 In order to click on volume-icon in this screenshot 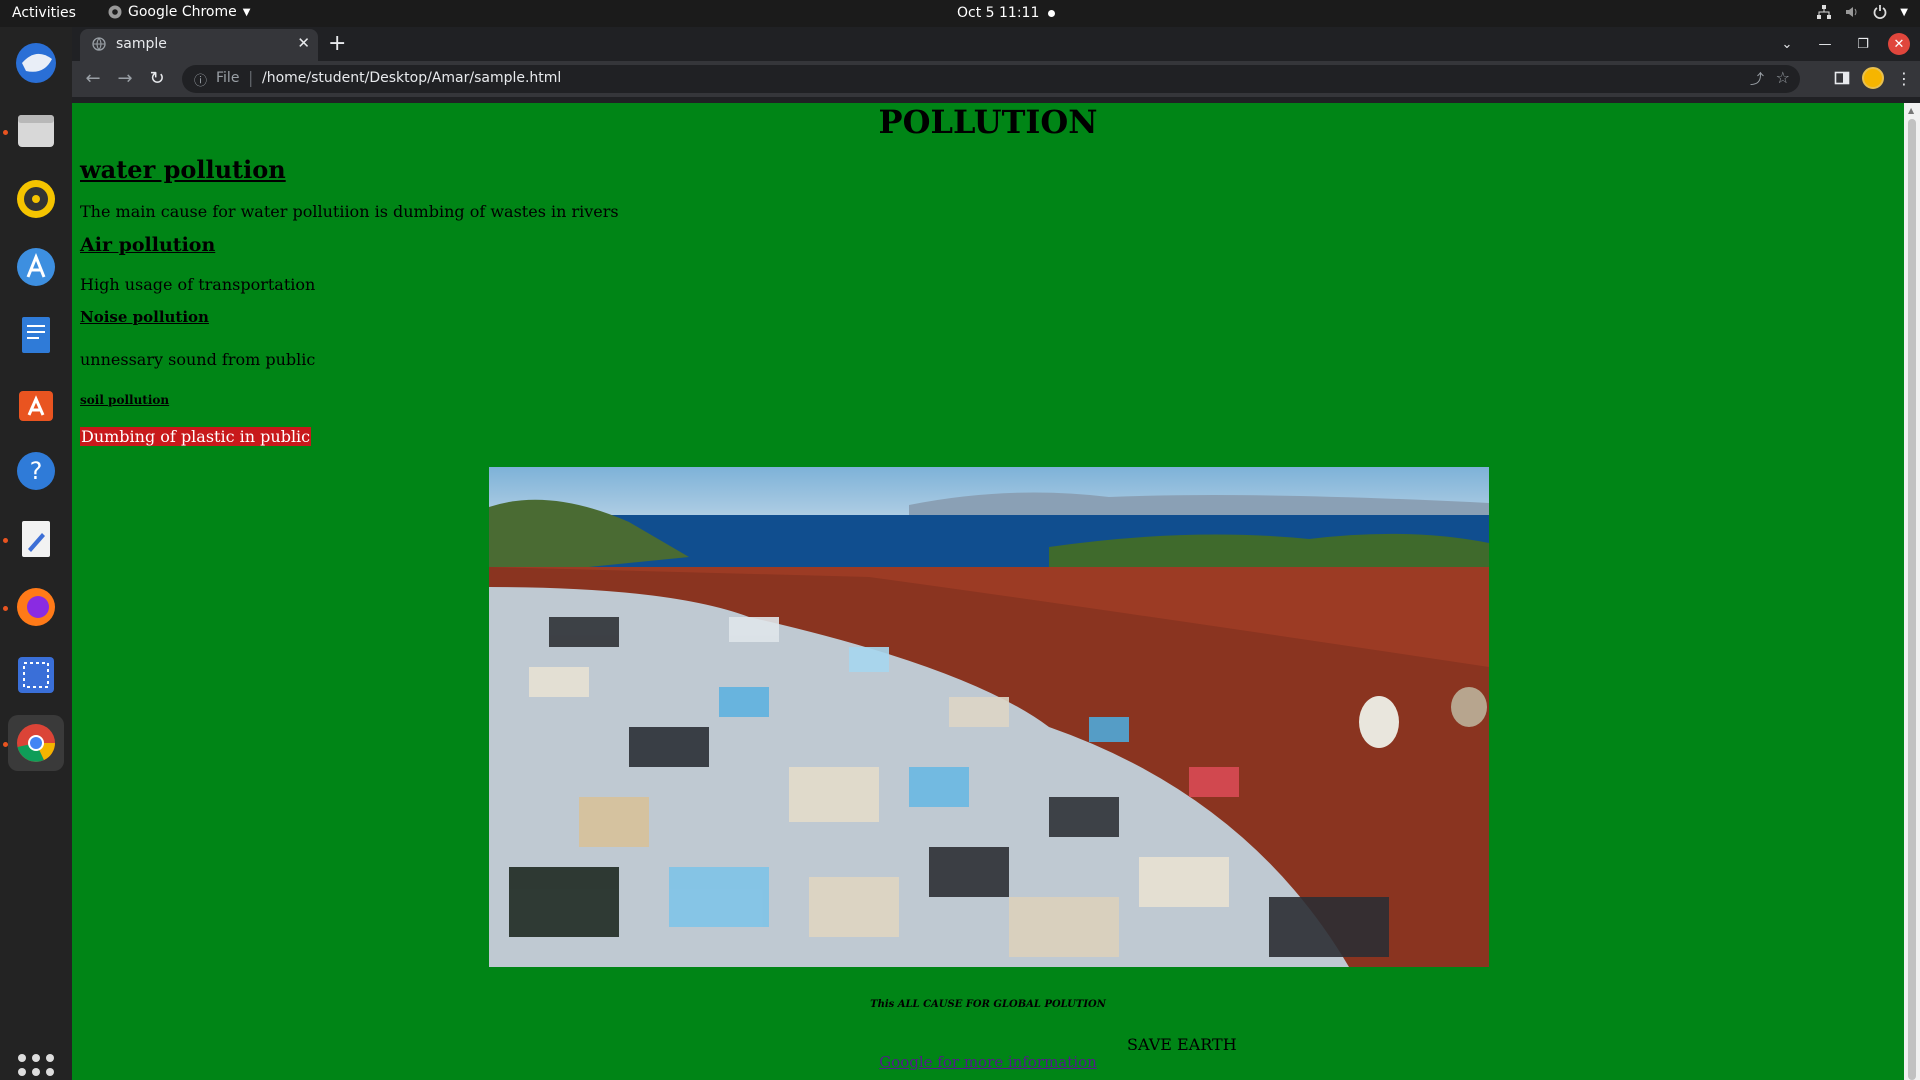, I will do `click(1851, 12)`.